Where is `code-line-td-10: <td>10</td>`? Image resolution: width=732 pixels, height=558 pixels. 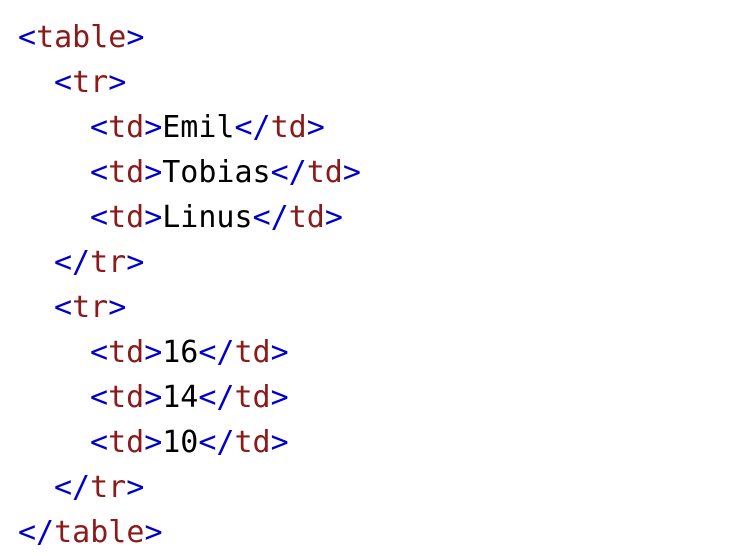 code-line-td-10: <td>10</td> is located at coordinates (189, 442).